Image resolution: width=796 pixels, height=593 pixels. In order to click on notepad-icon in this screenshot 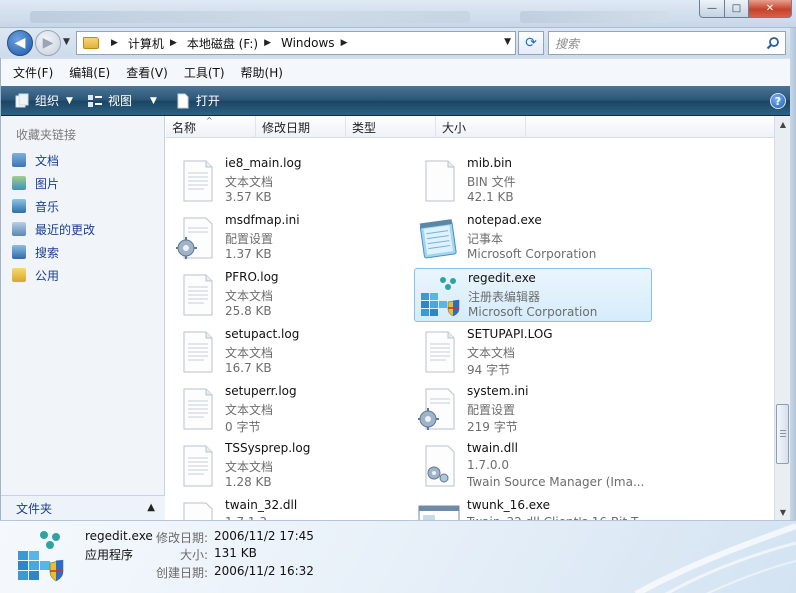, I will do `click(439, 238)`.